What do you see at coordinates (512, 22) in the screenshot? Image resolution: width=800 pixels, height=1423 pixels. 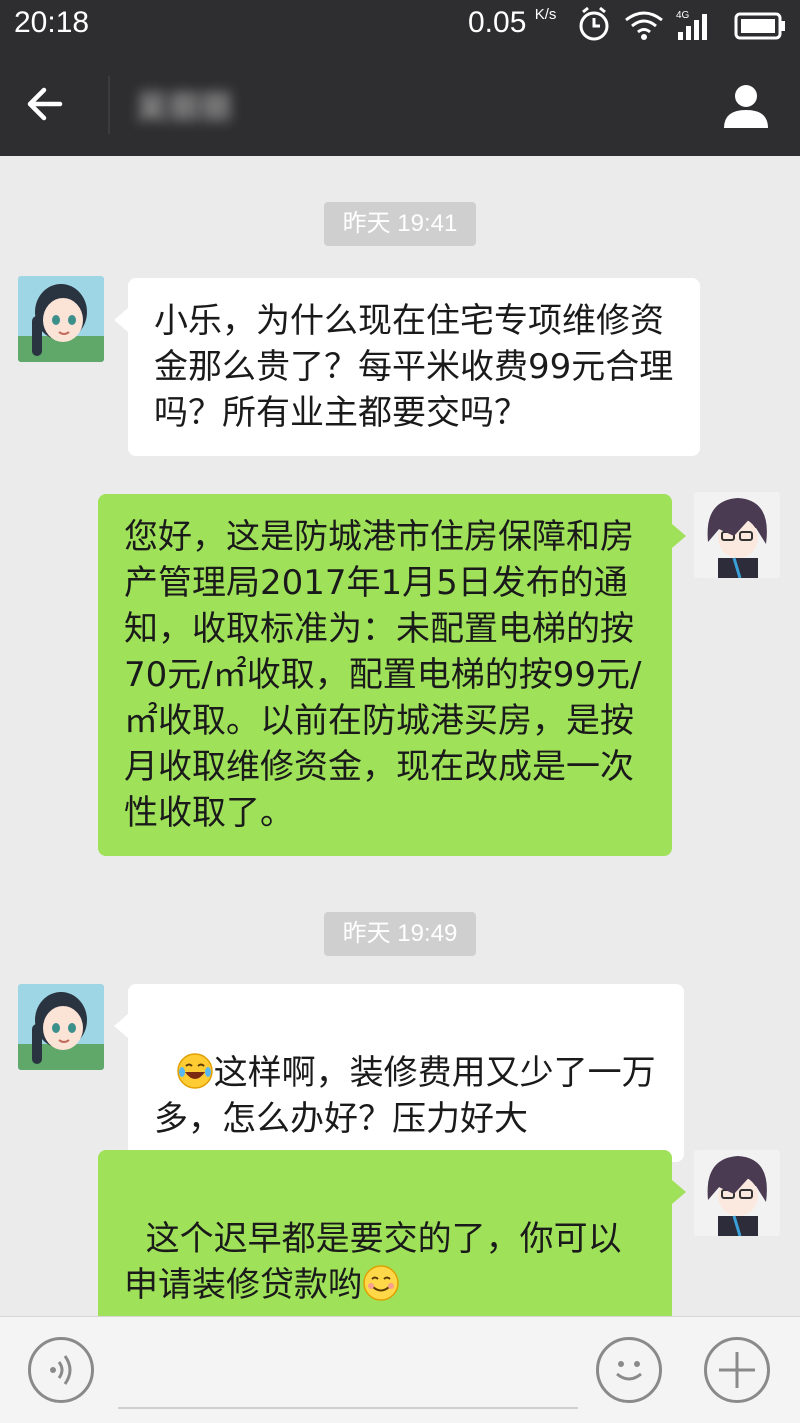 I see `network-speed: 0.05 K/s` at bounding box center [512, 22].